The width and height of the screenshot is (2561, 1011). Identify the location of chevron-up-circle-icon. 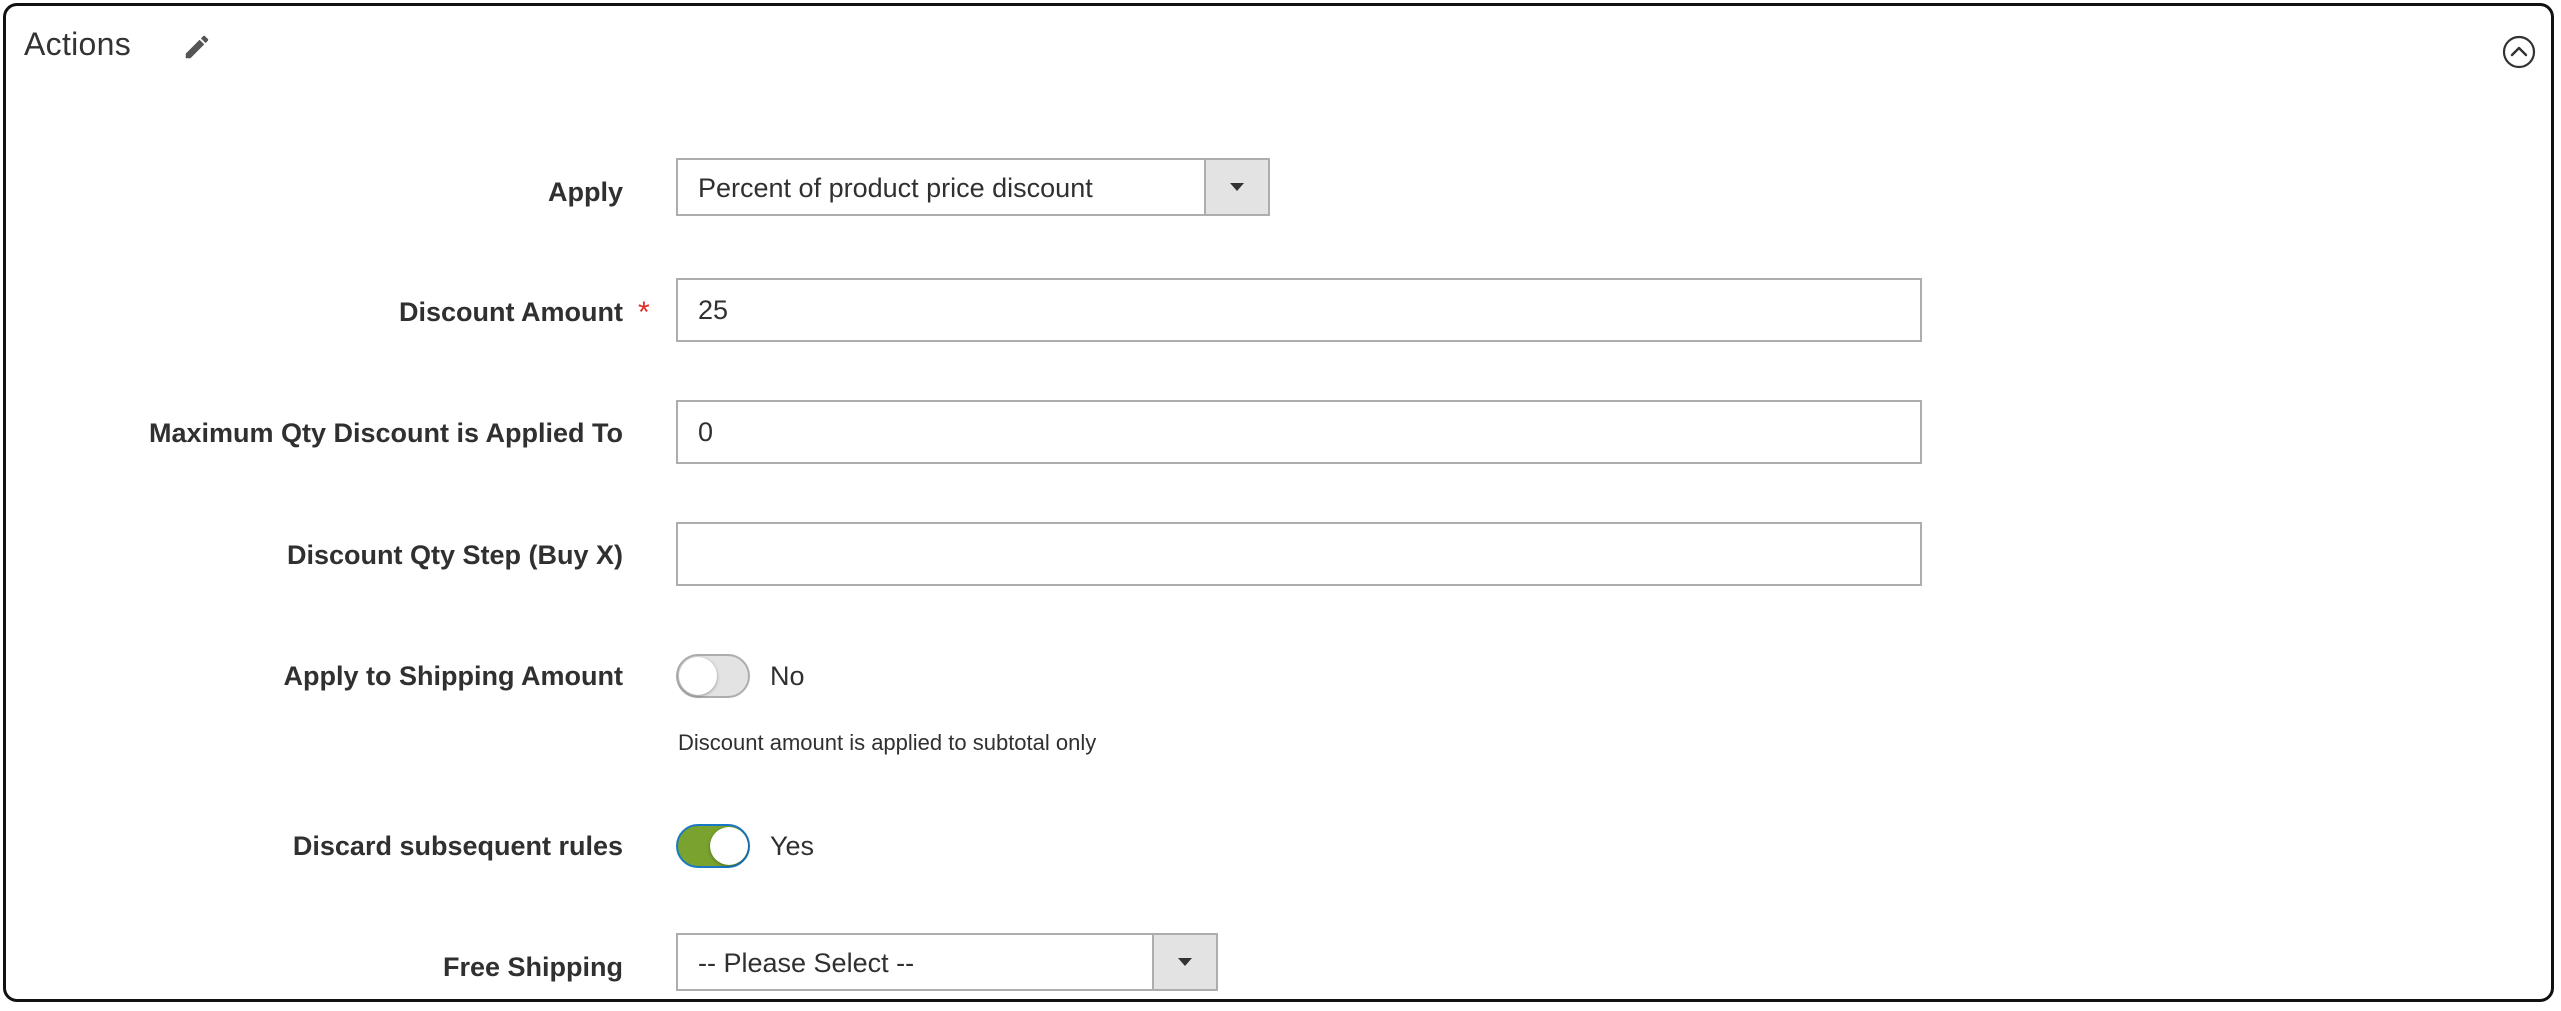
(2519, 52).